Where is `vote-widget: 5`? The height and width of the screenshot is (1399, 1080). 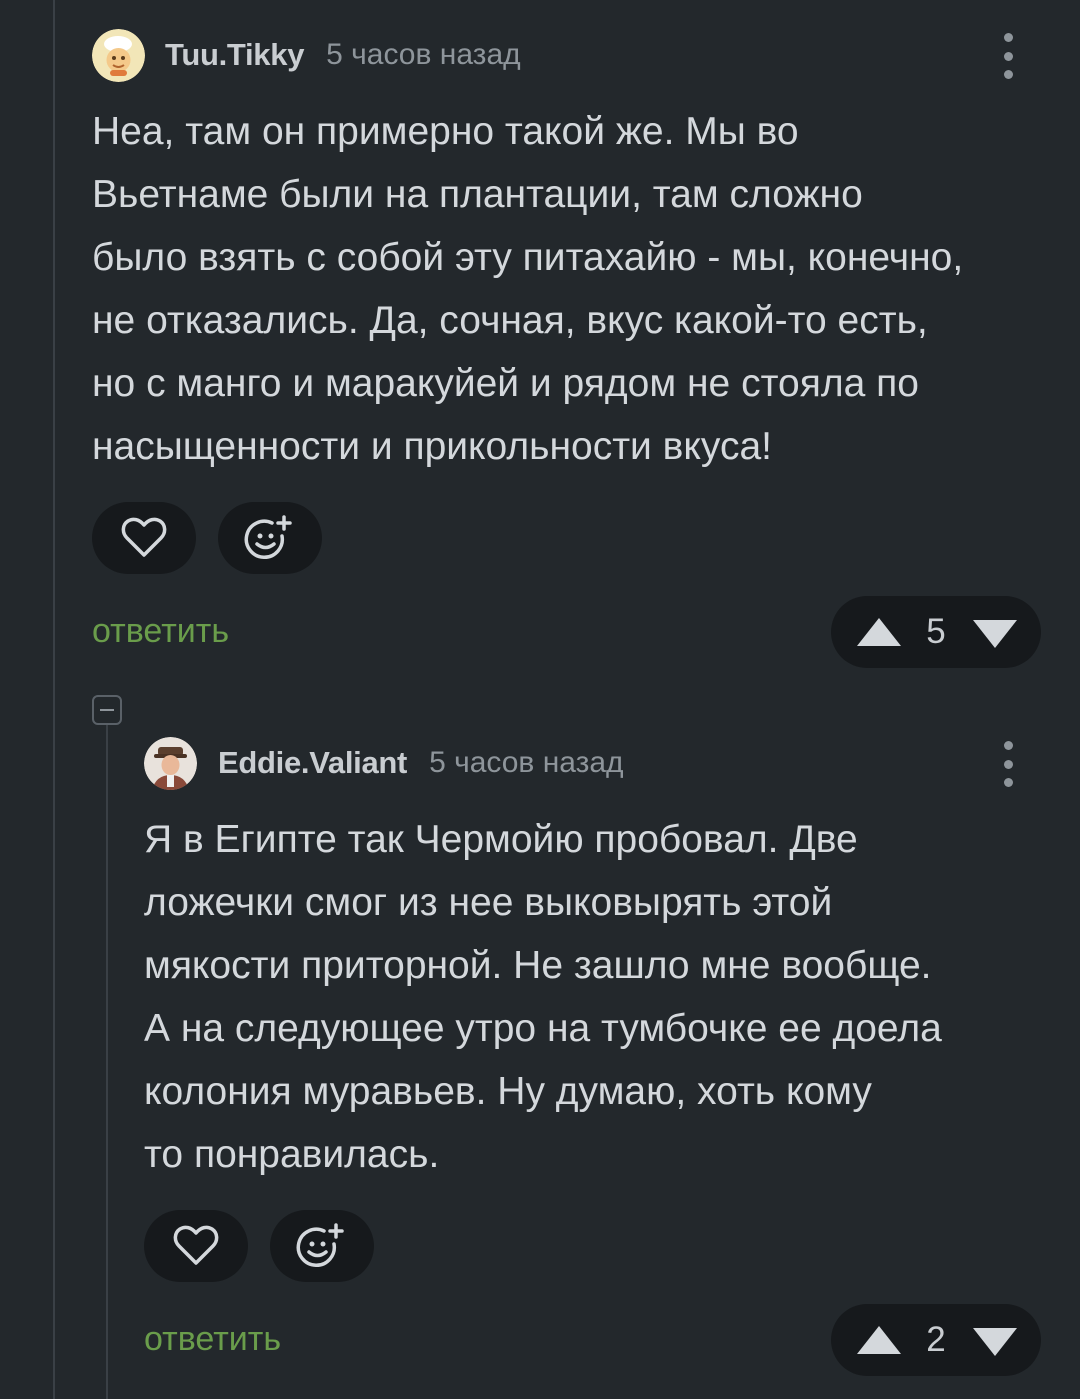
vote-widget: 5 is located at coordinates (936, 632).